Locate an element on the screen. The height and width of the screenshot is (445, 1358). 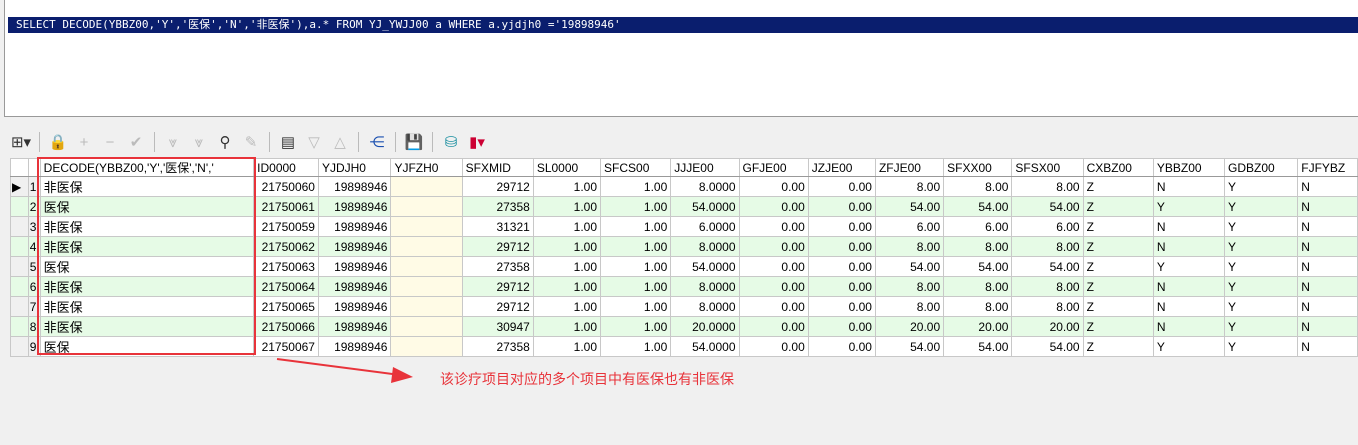
column-header-fjfybz: FJFYBZ is located at coordinates (1327, 167).